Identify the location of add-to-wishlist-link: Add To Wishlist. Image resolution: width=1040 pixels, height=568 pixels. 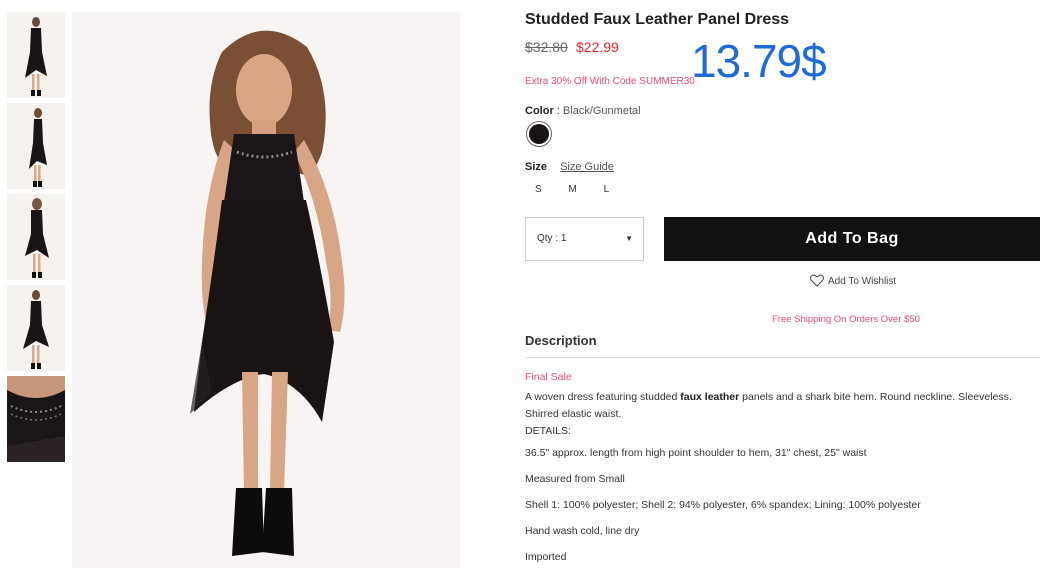
(853, 280).